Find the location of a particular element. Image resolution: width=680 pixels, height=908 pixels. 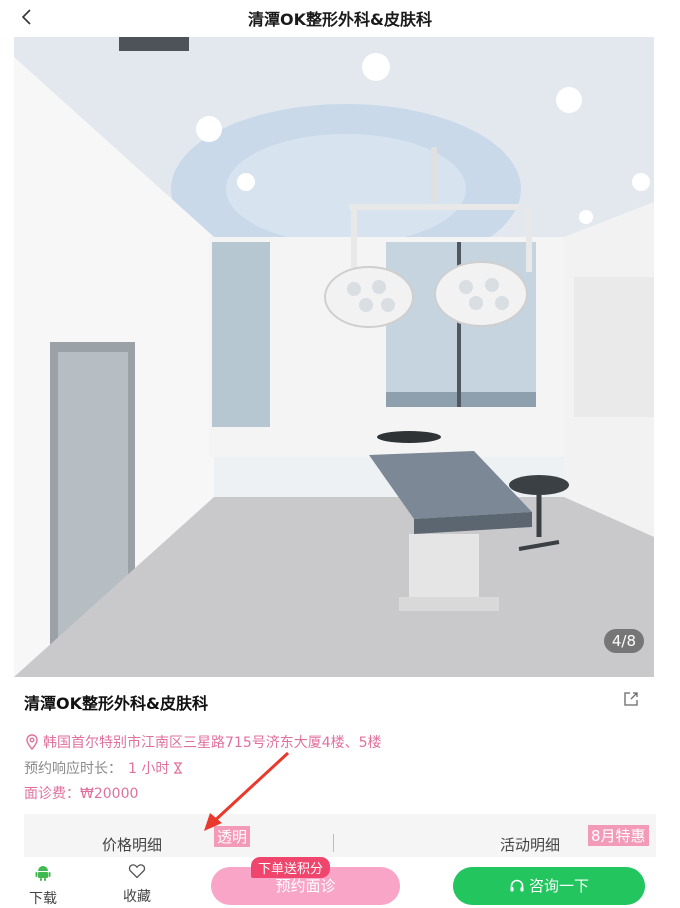

top-bar: 清潭OK整形外科&皮肤科 is located at coordinates (340, 17).